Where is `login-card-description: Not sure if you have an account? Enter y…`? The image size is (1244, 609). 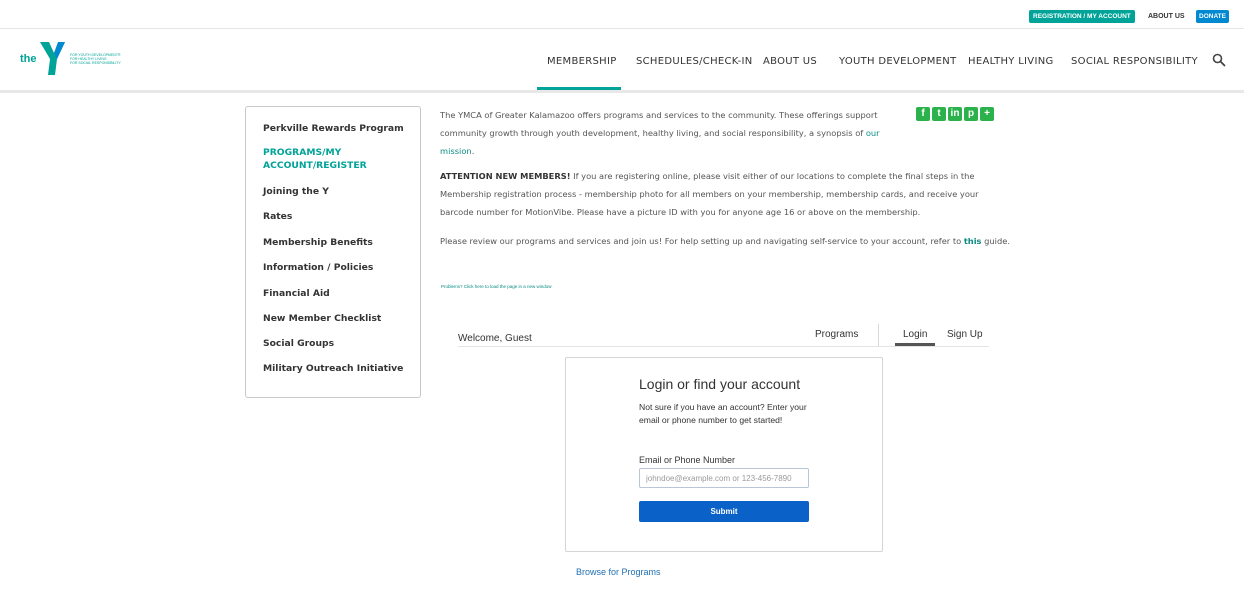
login-card-description: Not sure if you have an account? Enter y… is located at coordinates (723, 413).